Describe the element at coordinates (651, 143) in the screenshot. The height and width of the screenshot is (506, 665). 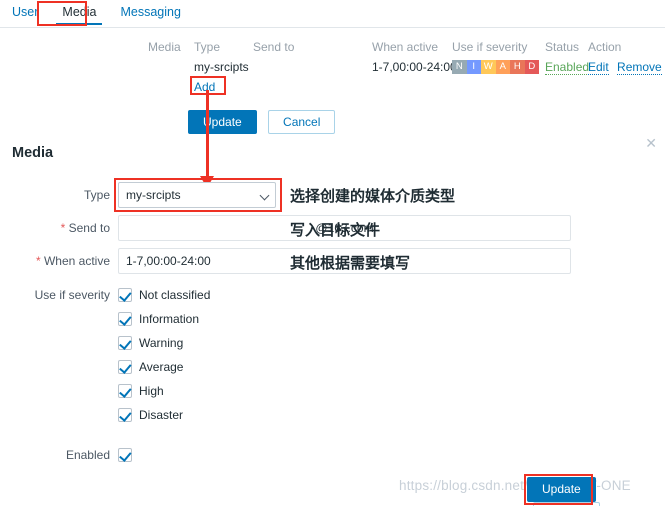
I see `close-icon: ✕` at that location.